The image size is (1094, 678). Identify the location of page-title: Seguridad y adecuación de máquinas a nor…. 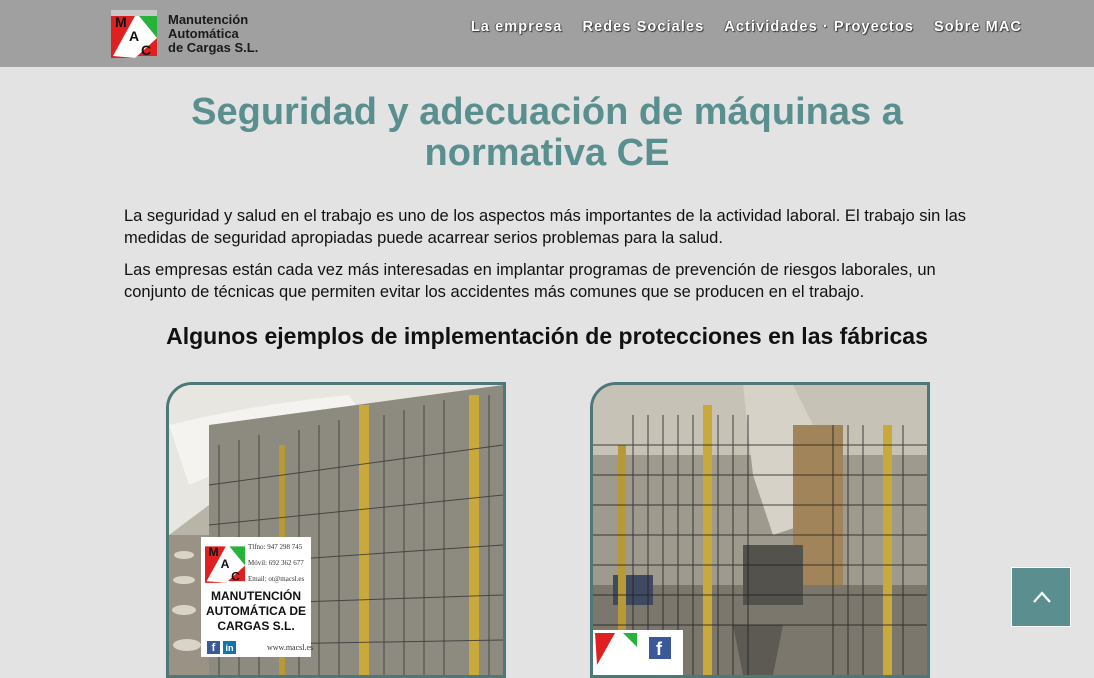
(547, 132).